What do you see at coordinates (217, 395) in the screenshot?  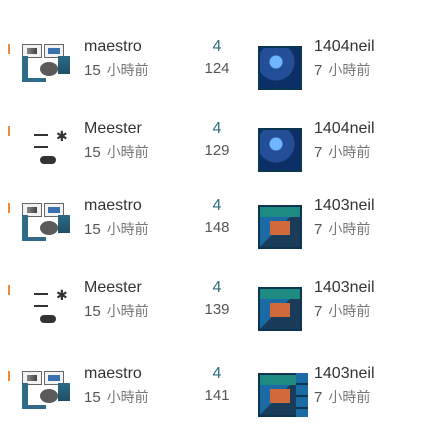 I see `count-b: 141` at bounding box center [217, 395].